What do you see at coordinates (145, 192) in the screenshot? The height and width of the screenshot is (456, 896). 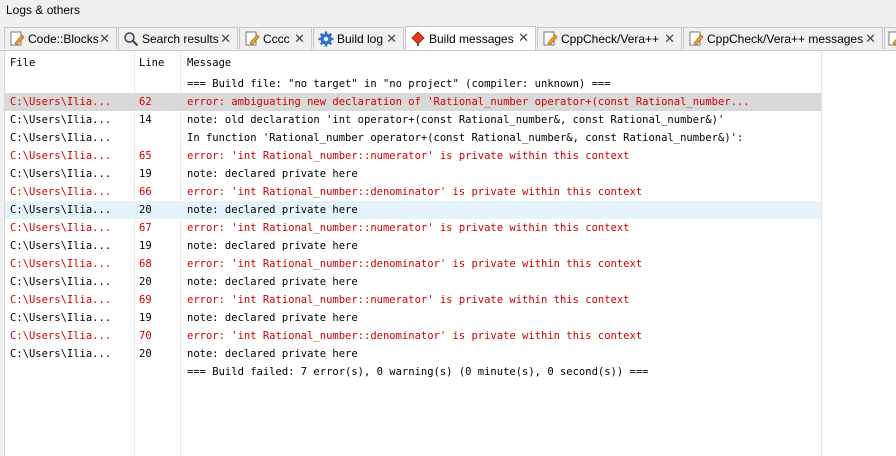 I see `row-line: 66` at bounding box center [145, 192].